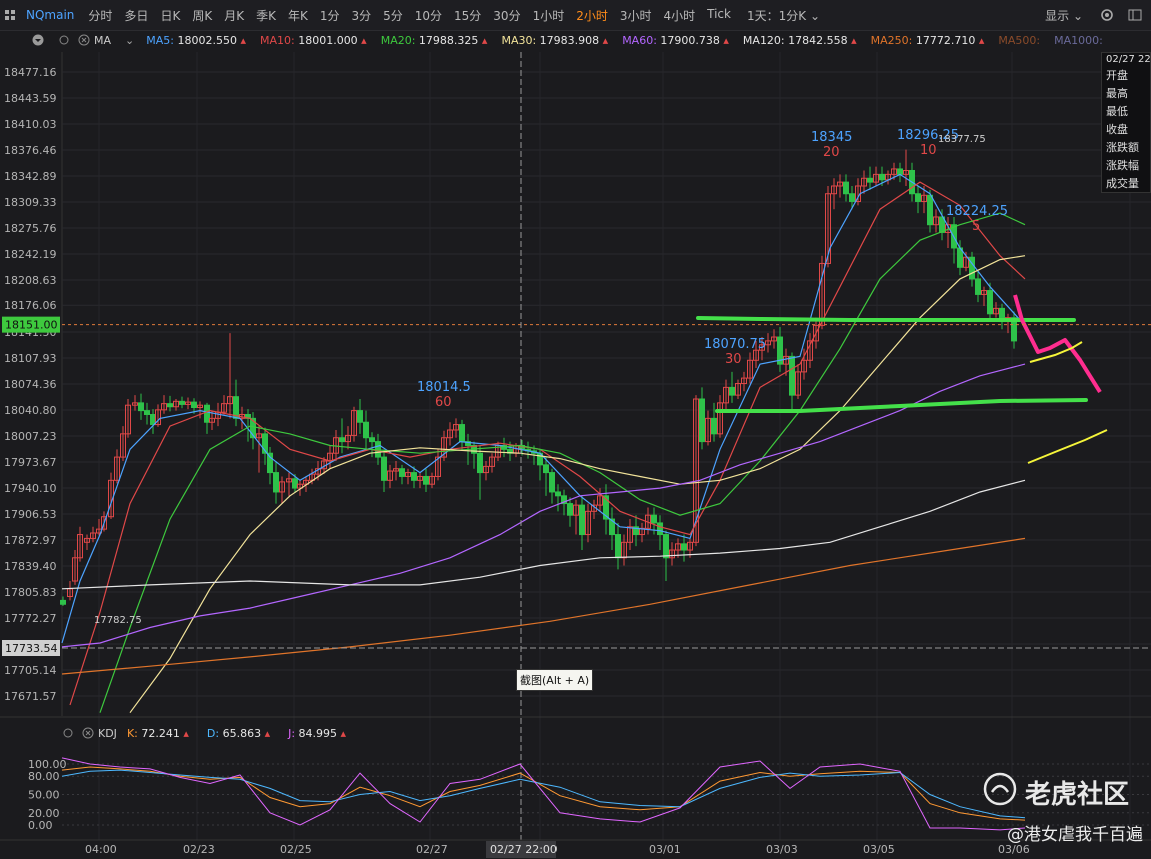  I want to click on d-line, so click(543, 794).